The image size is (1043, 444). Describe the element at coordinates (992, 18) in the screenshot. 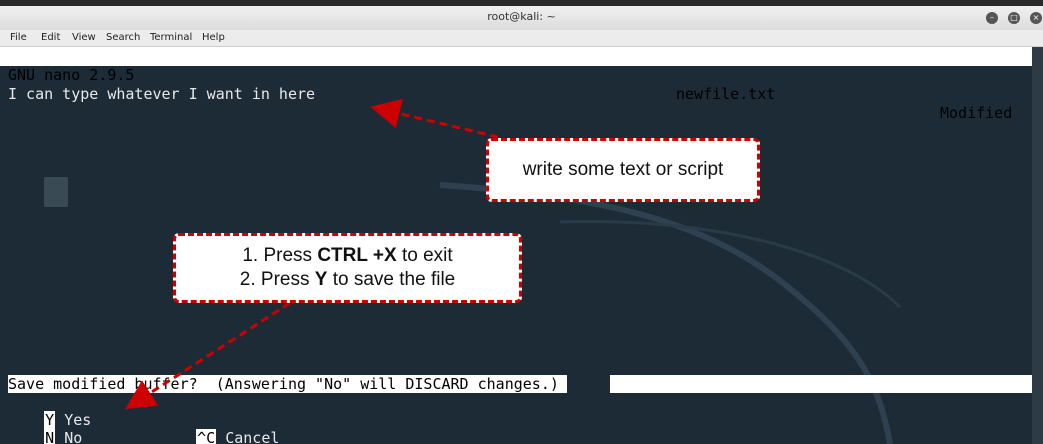

I see `minimize-icon: –` at that location.